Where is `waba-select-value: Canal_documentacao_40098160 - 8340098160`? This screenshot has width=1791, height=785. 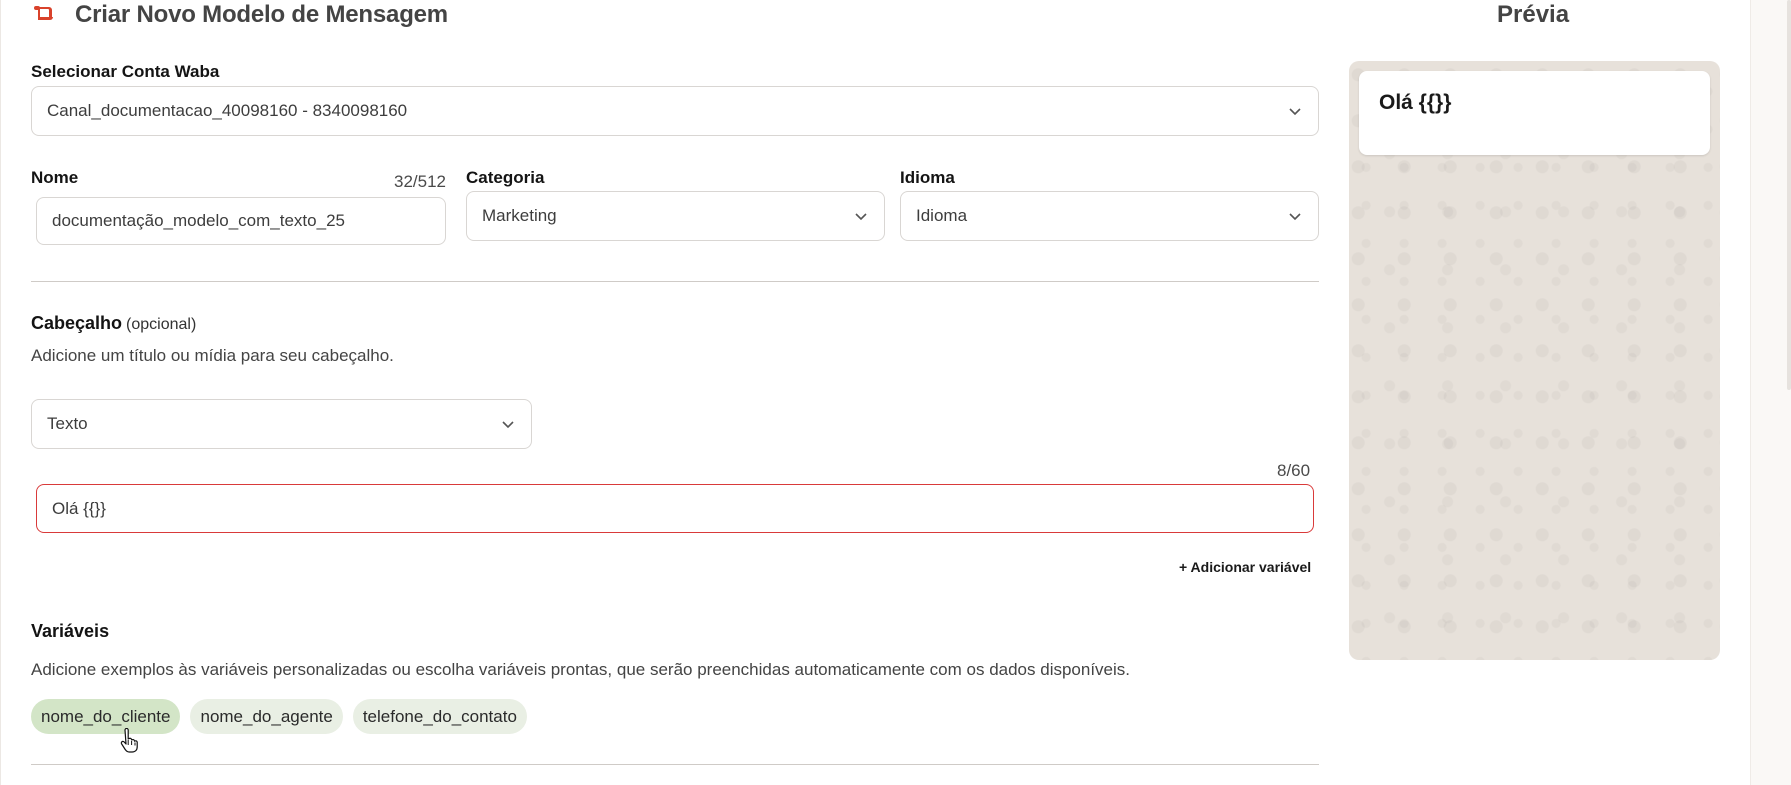 waba-select-value: Canal_documentacao_40098160 - 8340098160 is located at coordinates (227, 110).